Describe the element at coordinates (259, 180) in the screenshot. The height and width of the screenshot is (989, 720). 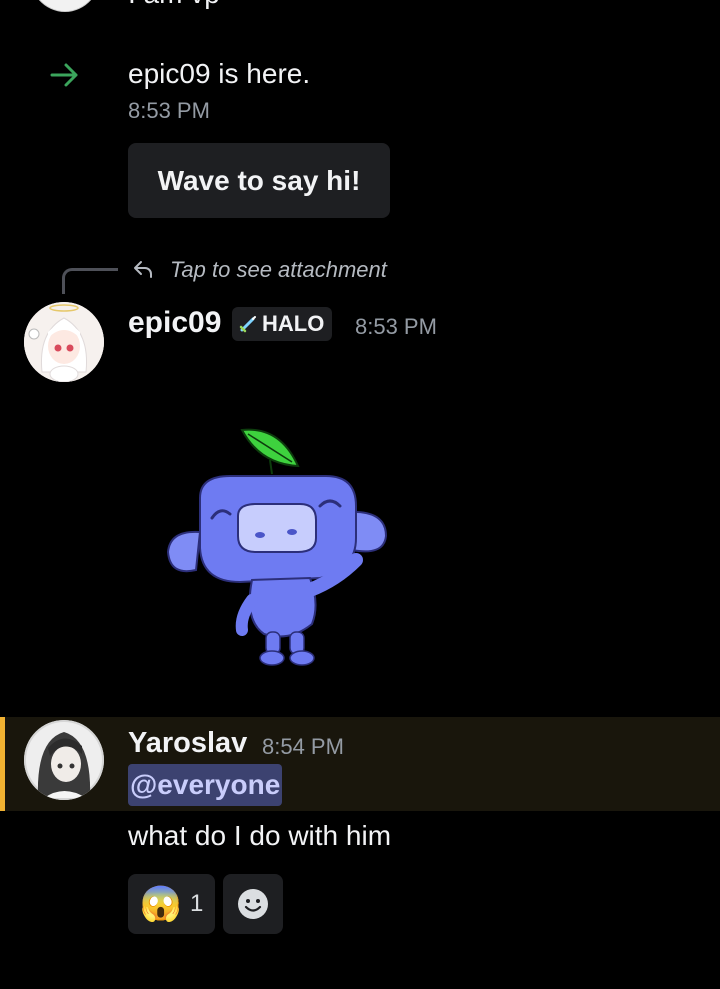
I see `wave-button: Wave to say hi!` at that location.